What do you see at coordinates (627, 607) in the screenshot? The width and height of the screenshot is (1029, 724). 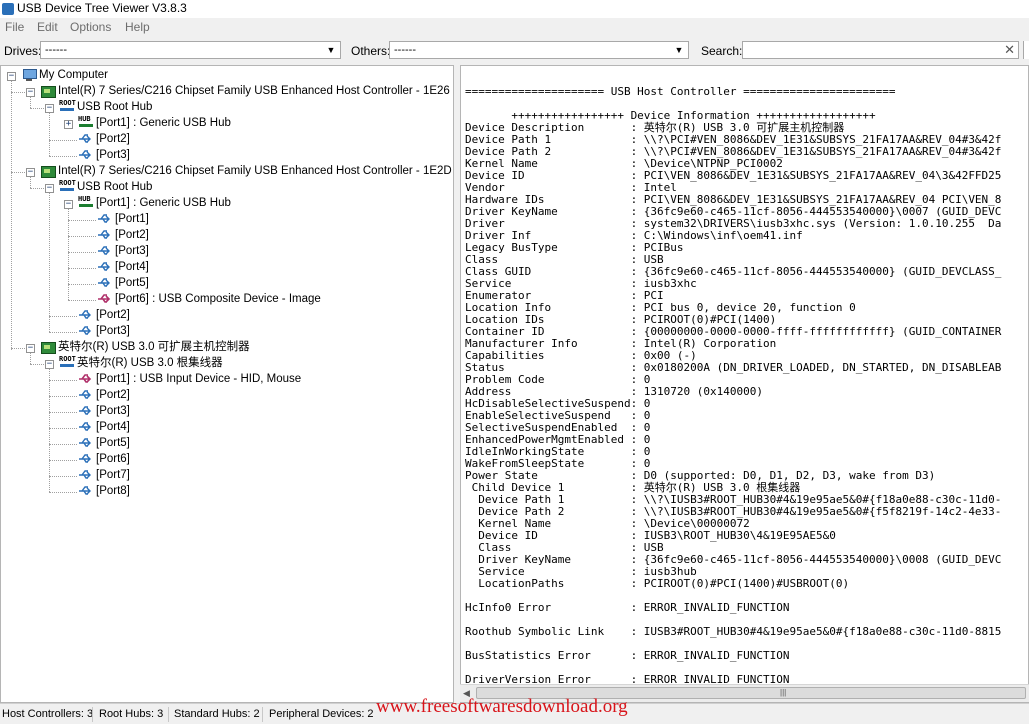 I see `detail-line: HcInfo0 Error : ERROR_INVALID_FUNCTION` at bounding box center [627, 607].